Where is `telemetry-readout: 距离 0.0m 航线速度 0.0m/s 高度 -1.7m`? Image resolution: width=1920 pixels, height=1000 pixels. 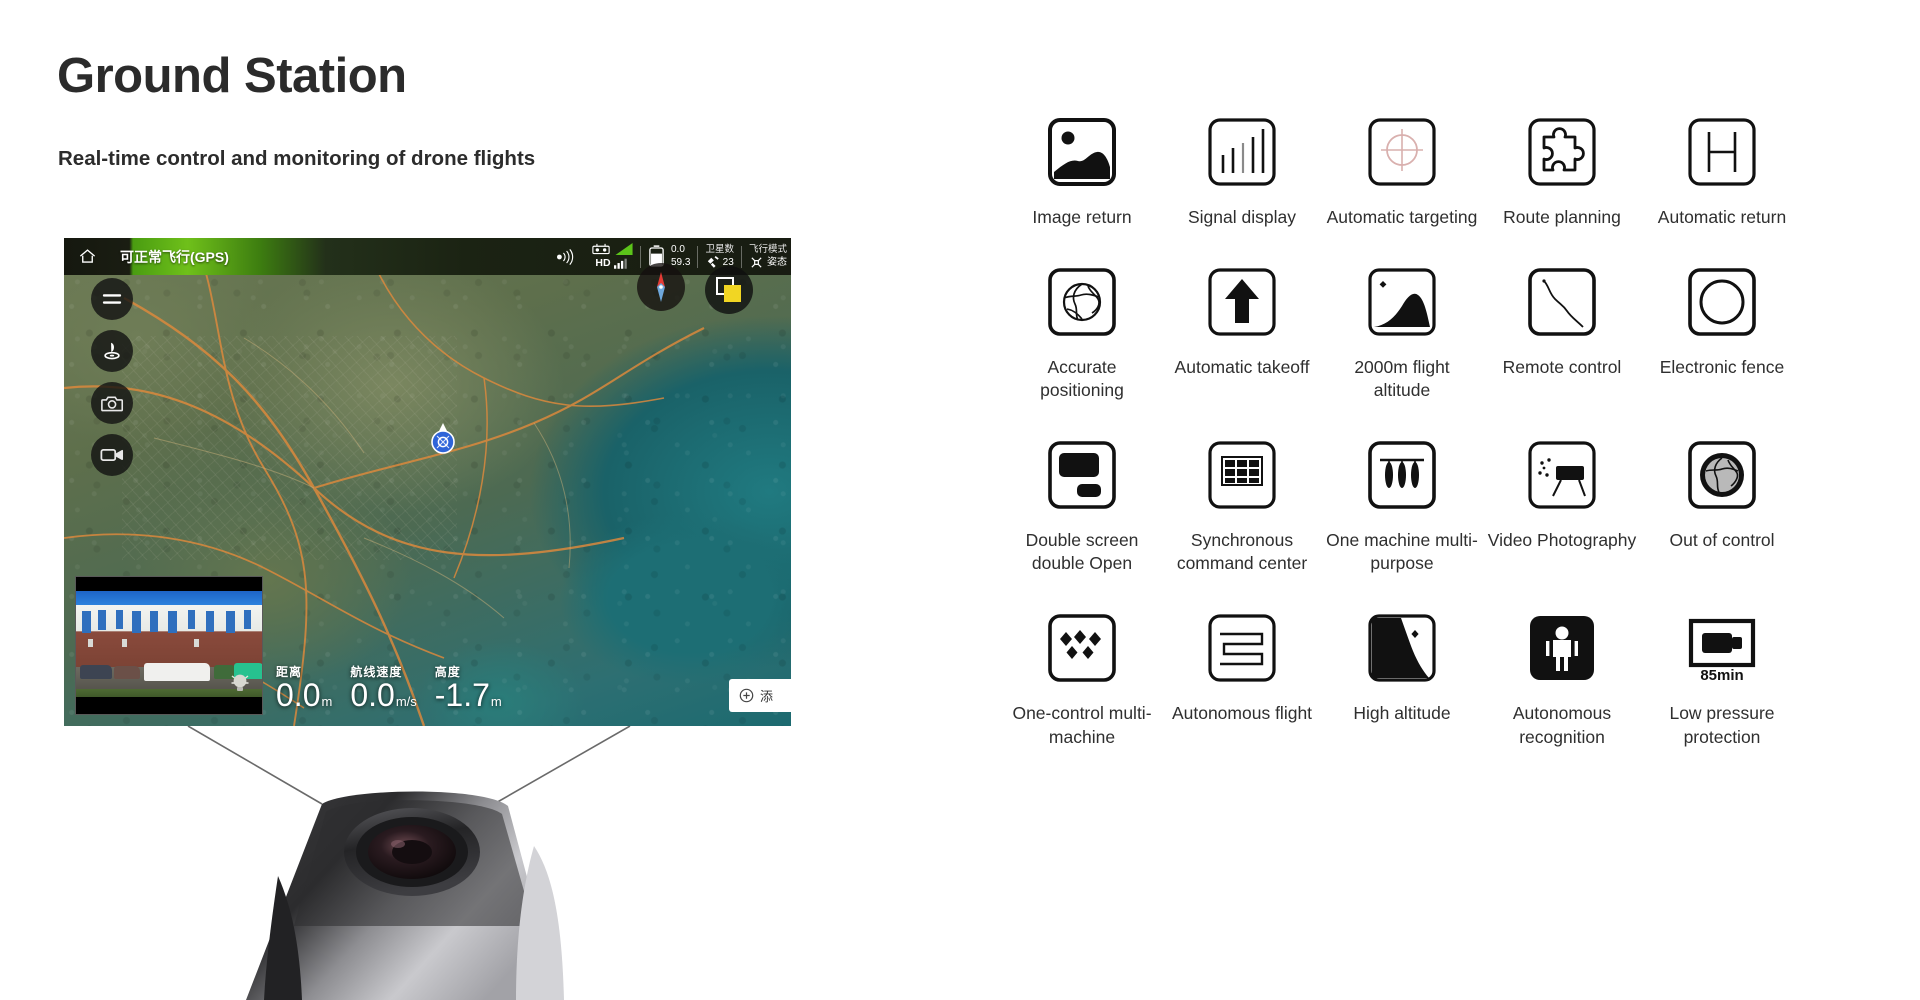 telemetry-readout: 距离 0.0m 航线速度 0.0m/s 高度 -1.7m is located at coordinates (389, 687).